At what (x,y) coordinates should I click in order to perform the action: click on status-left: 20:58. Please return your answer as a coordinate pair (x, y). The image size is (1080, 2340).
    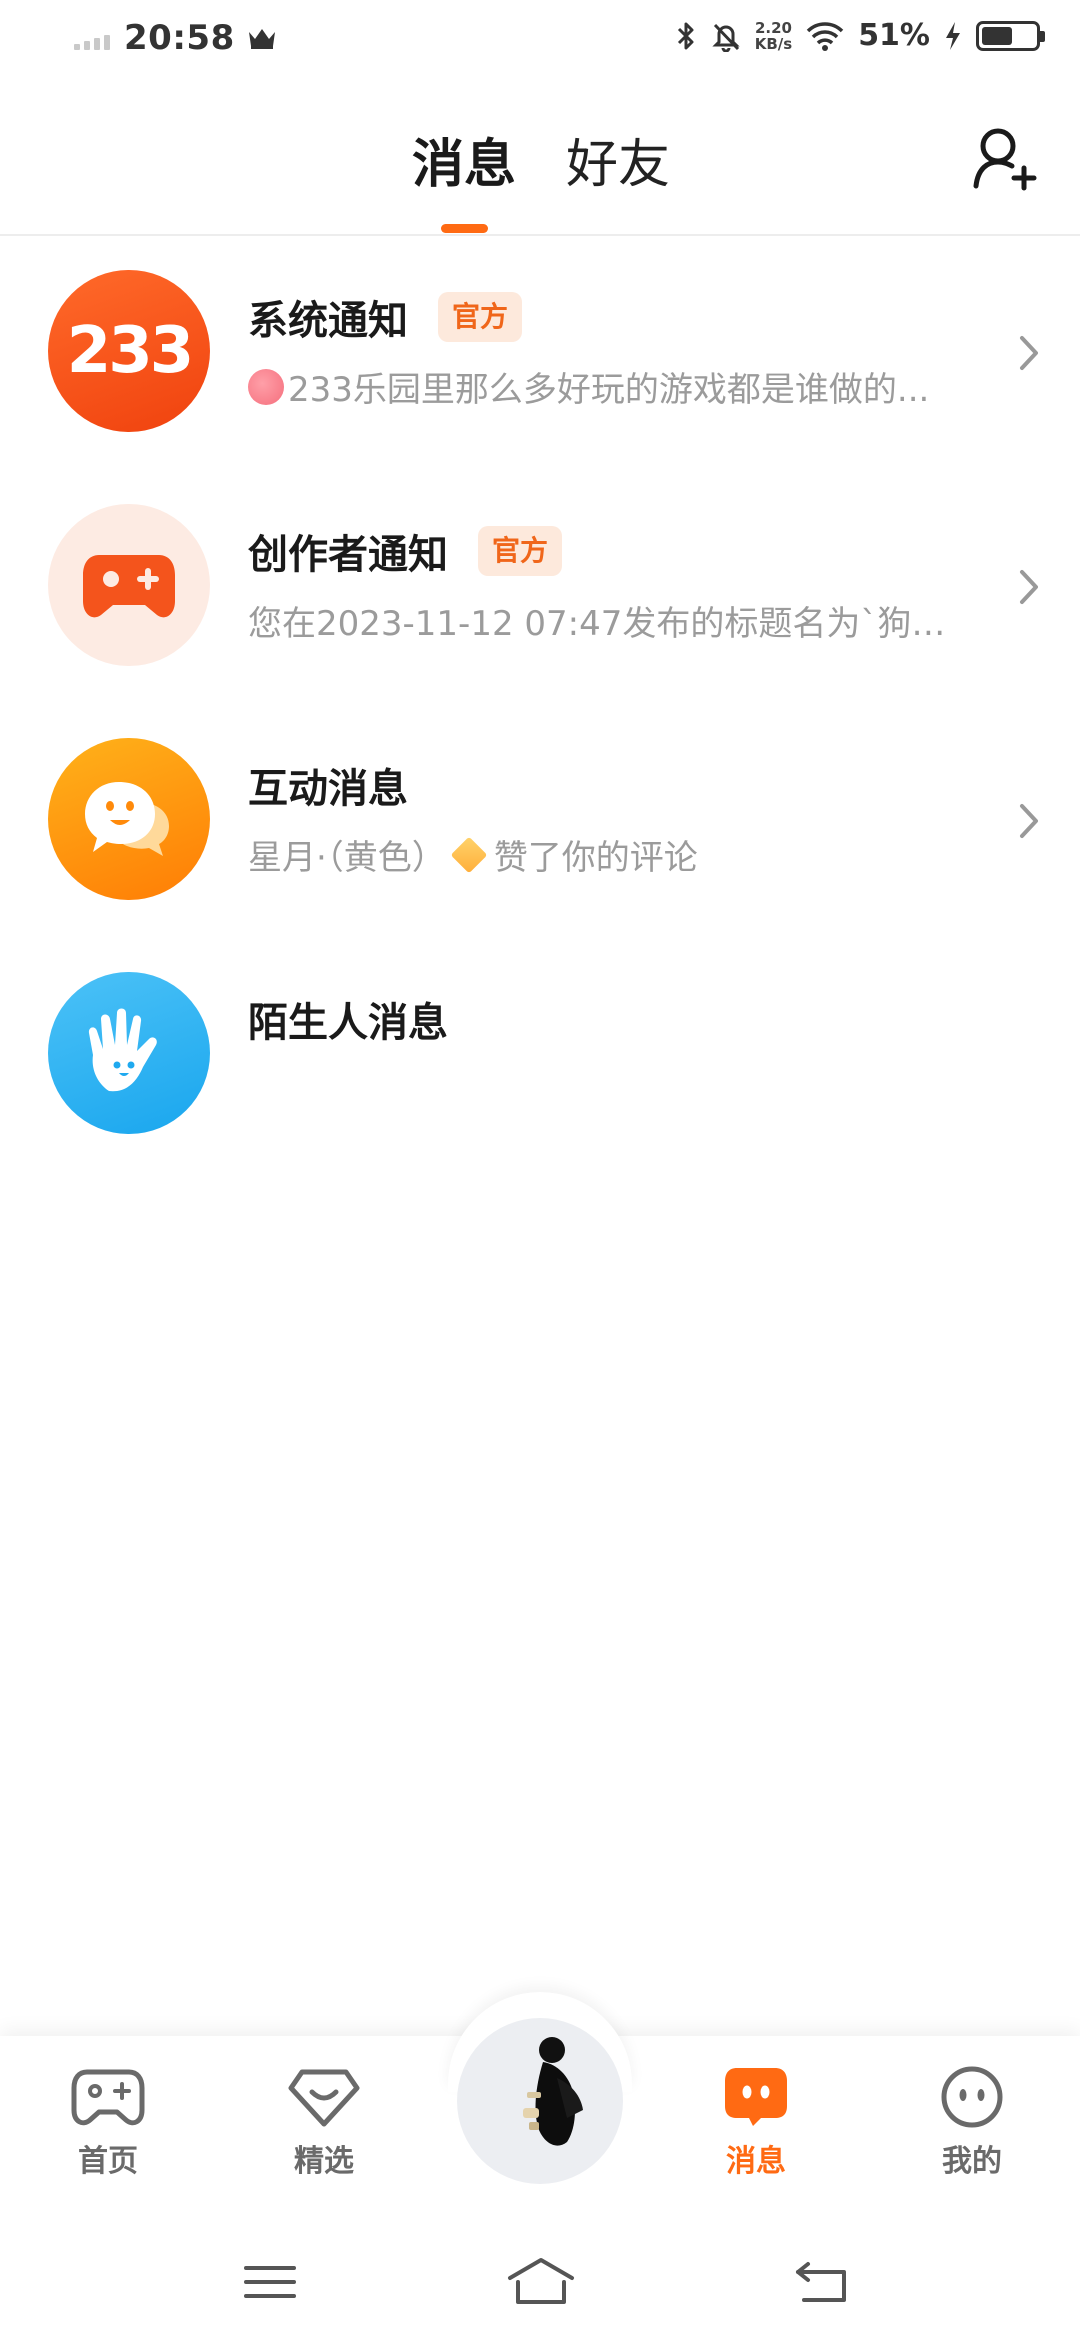
    Looking at the image, I should click on (175, 38).